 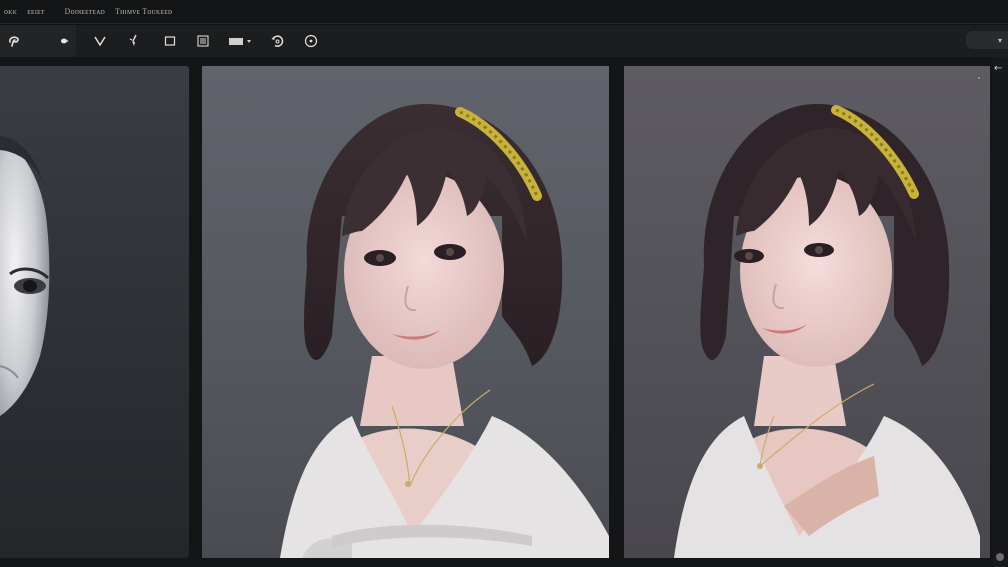 I want to click on info-tool, so click(x=311, y=41).